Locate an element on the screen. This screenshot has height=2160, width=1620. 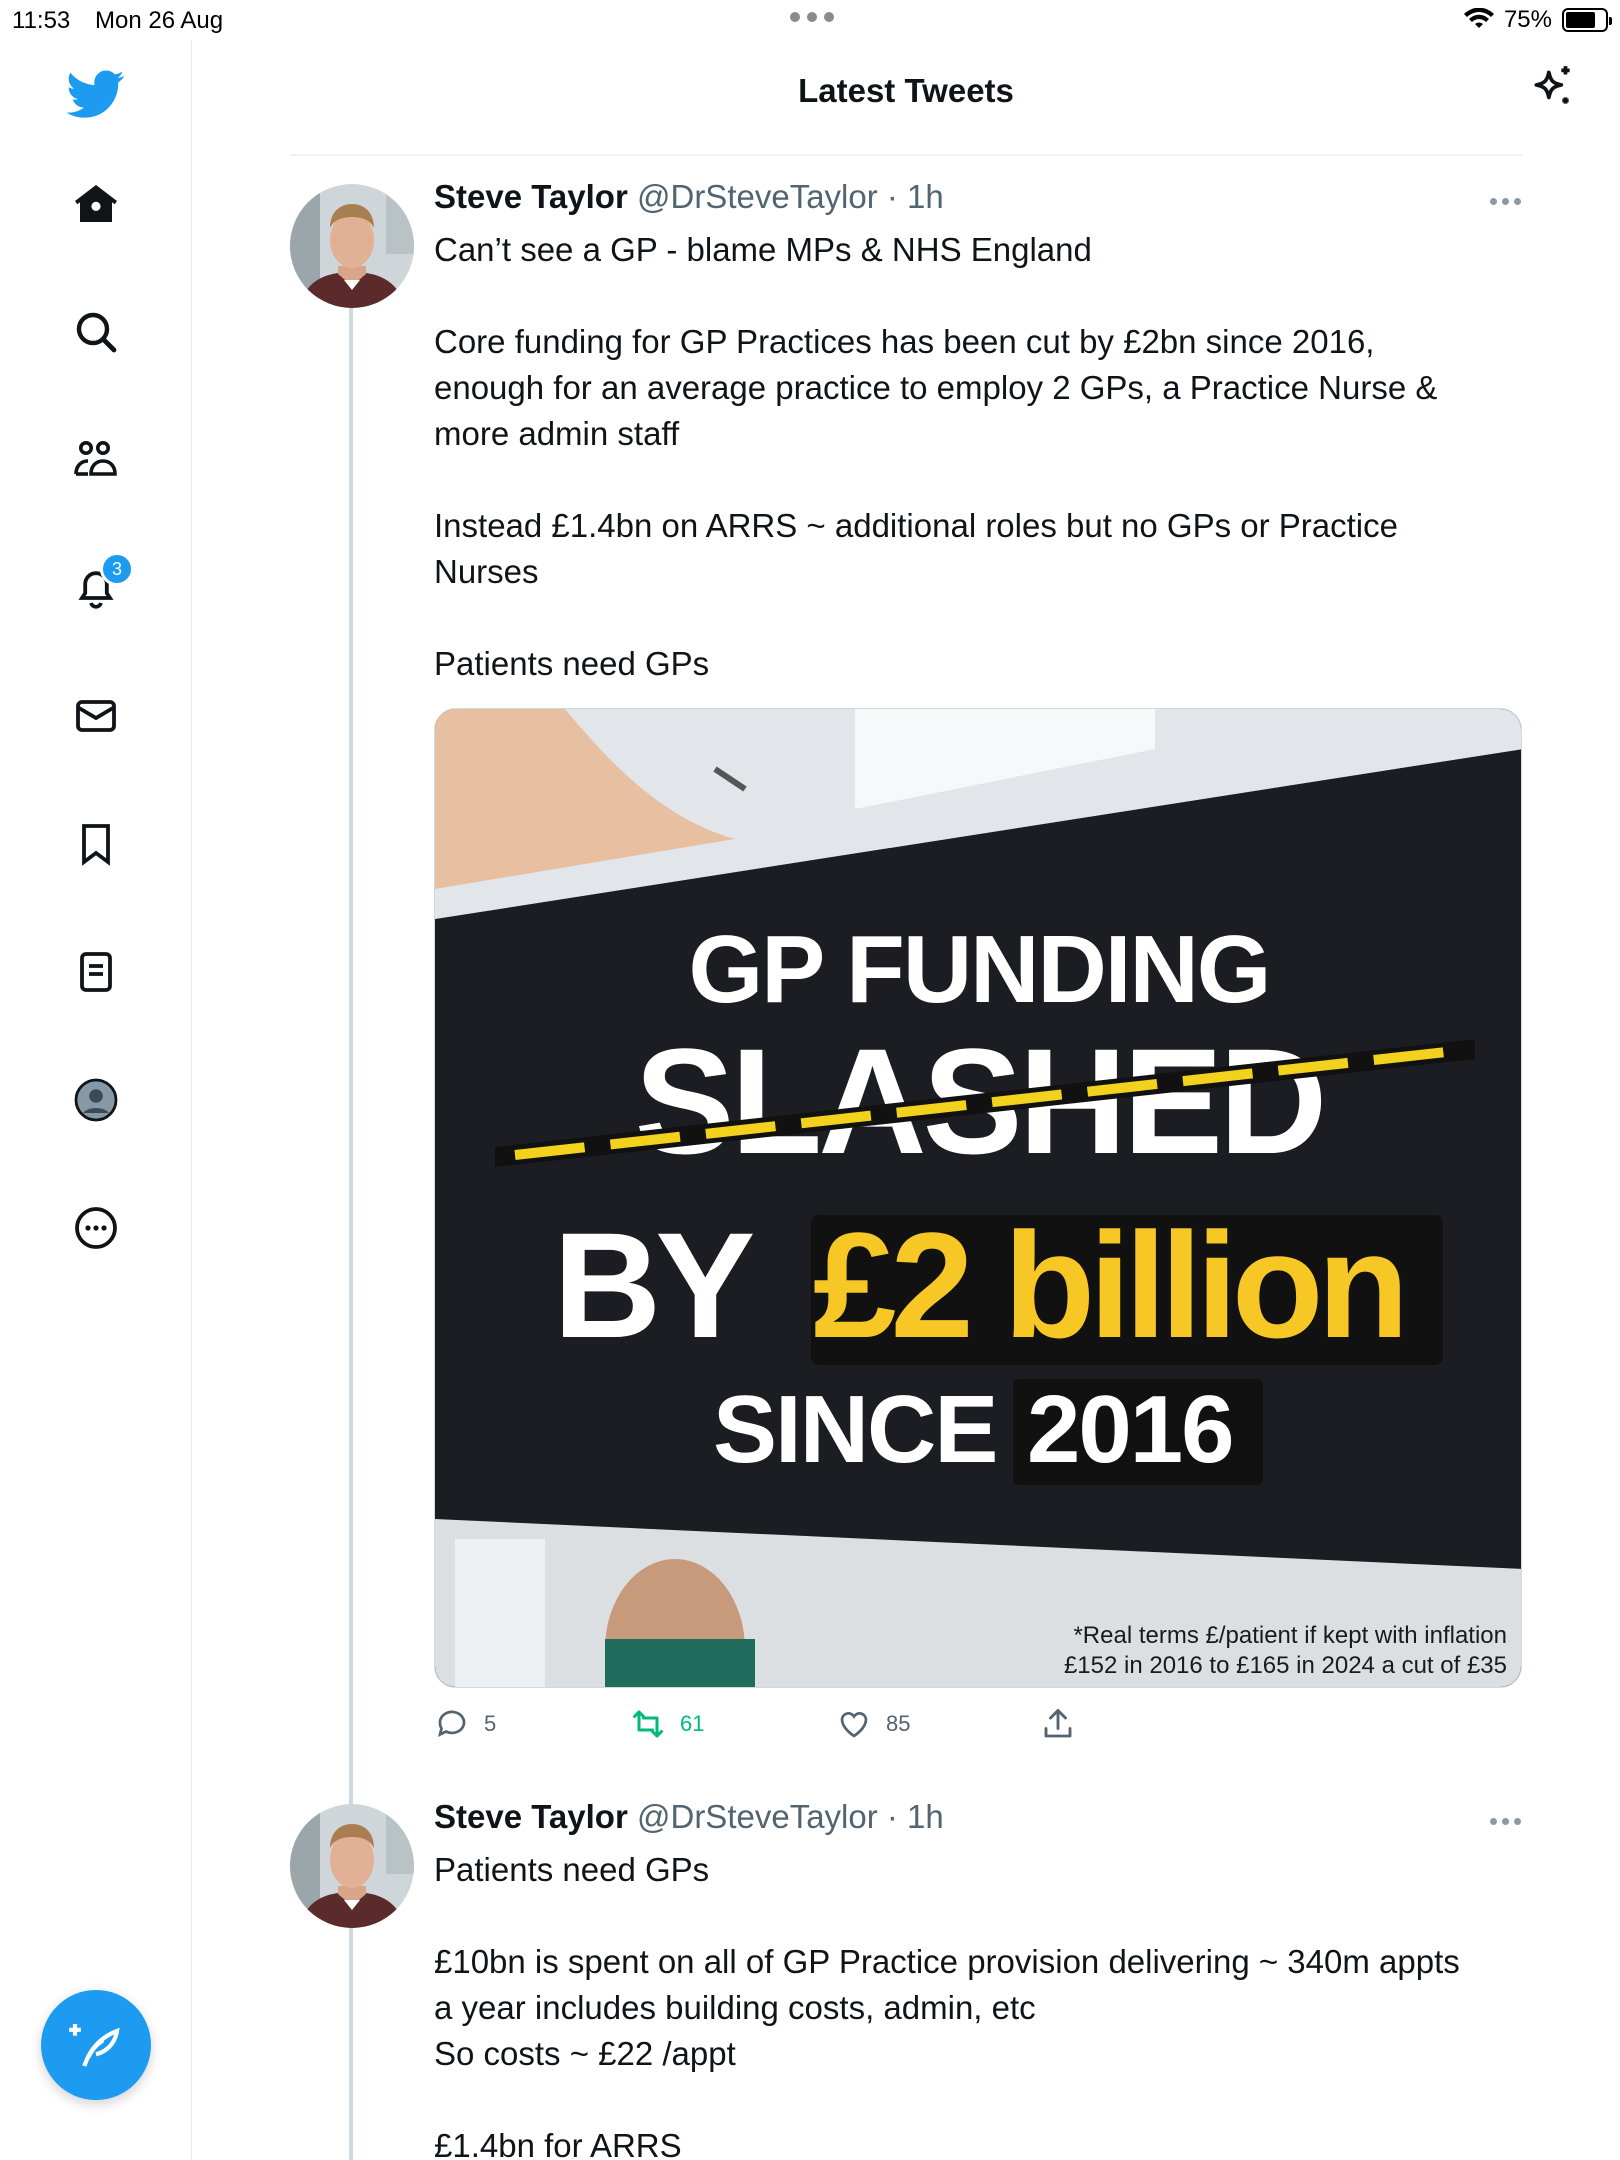
compose-feather-icon is located at coordinates (94, 2045).